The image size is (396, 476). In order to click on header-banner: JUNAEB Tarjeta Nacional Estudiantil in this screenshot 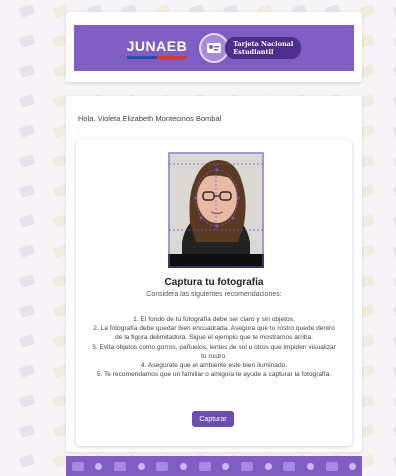, I will do `click(214, 48)`.